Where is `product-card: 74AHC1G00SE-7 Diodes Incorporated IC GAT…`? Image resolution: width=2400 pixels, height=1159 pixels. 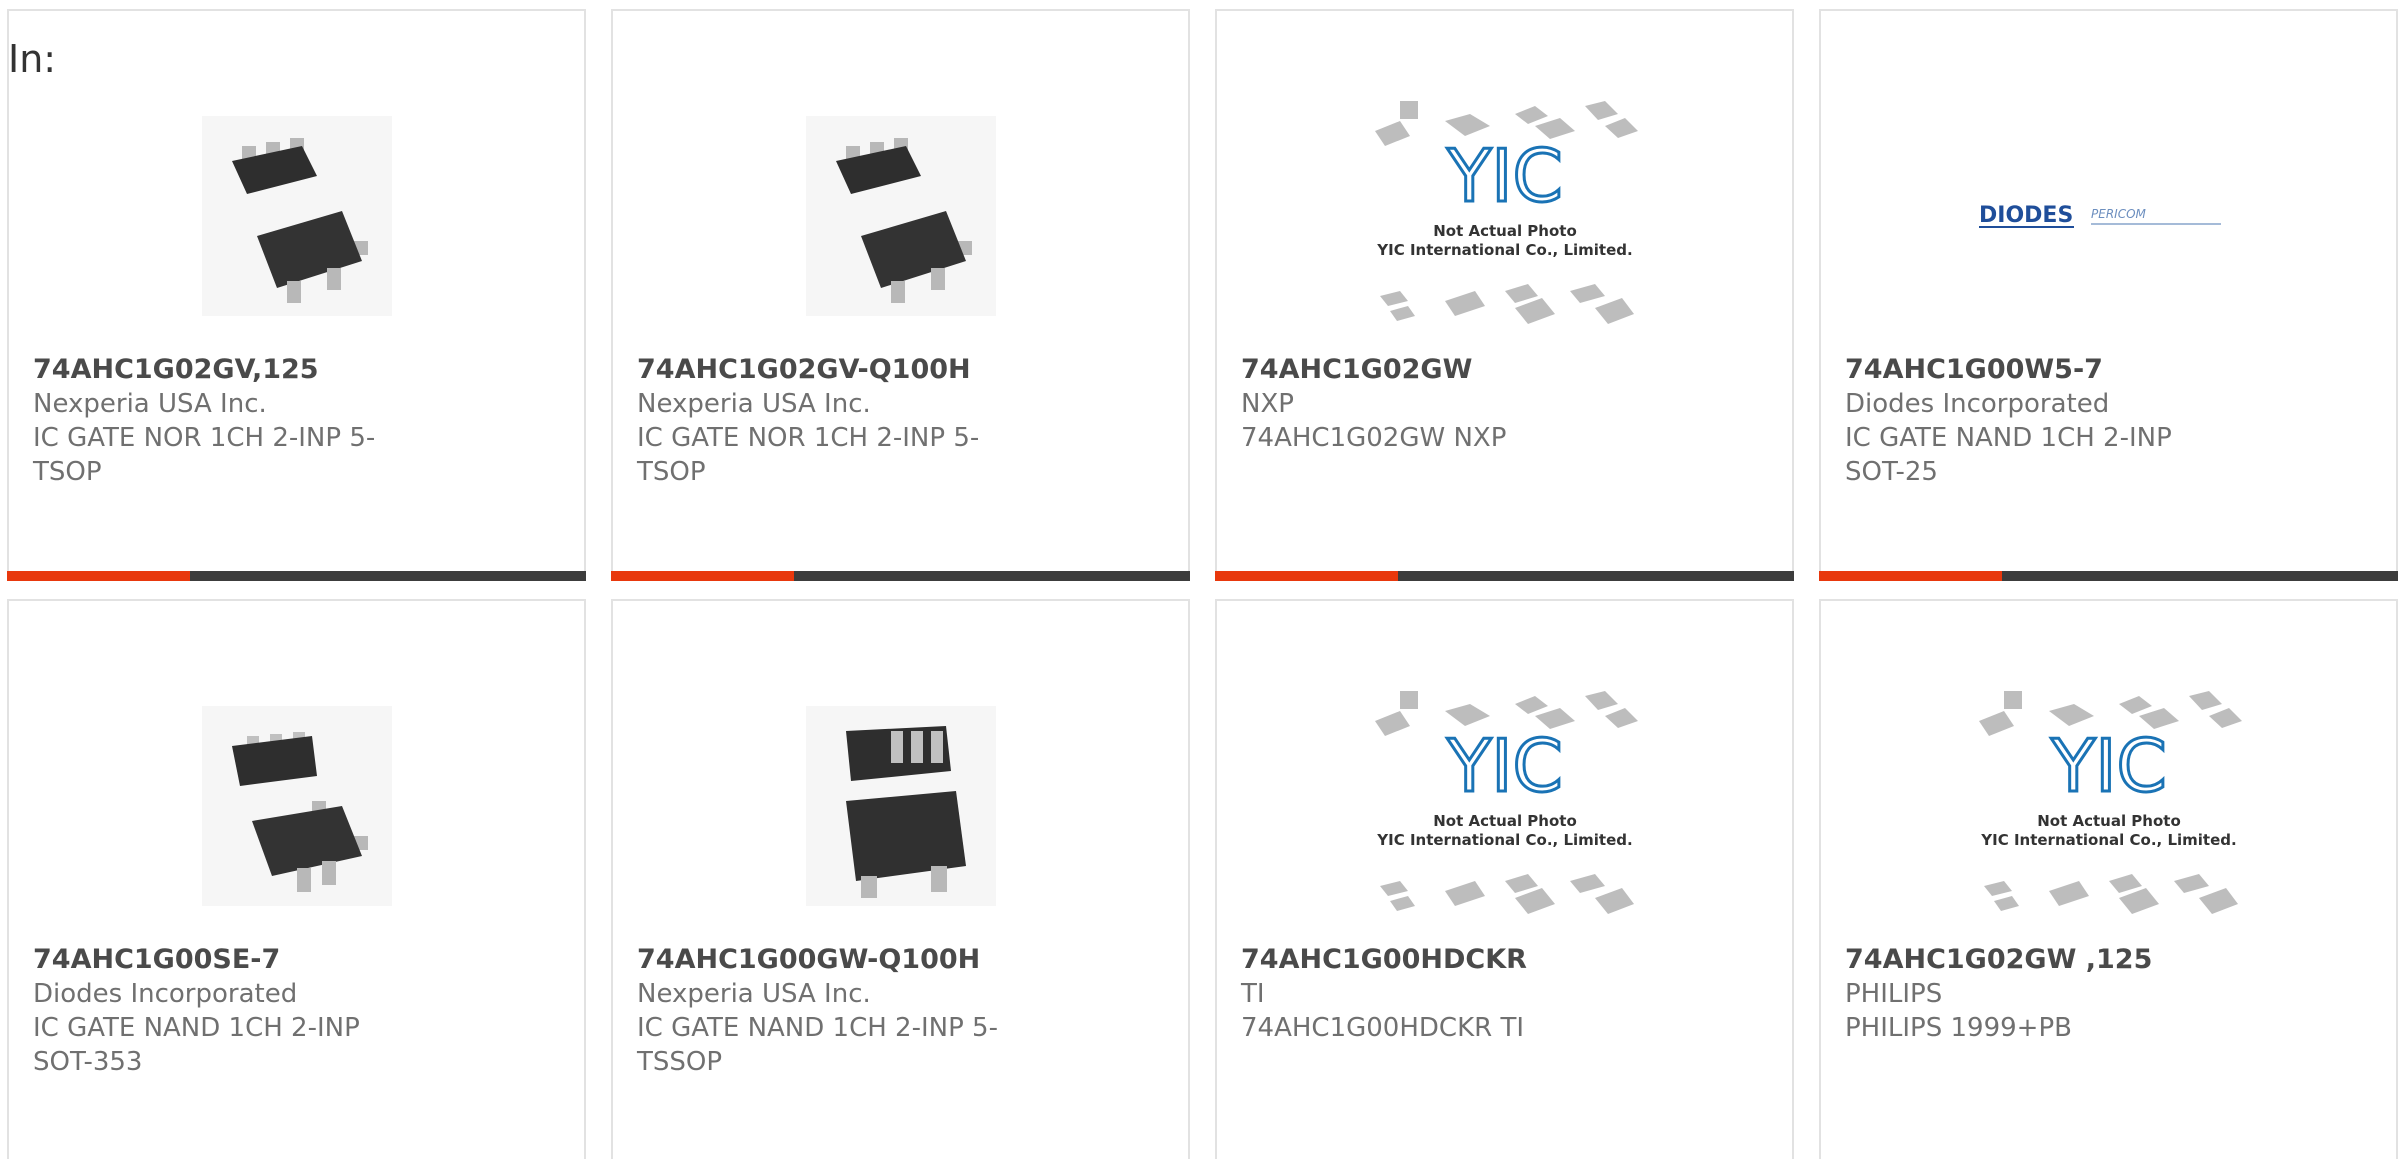 product-card: 74AHC1G00SE-7 Diodes Incorporated IC GAT… is located at coordinates (296, 879).